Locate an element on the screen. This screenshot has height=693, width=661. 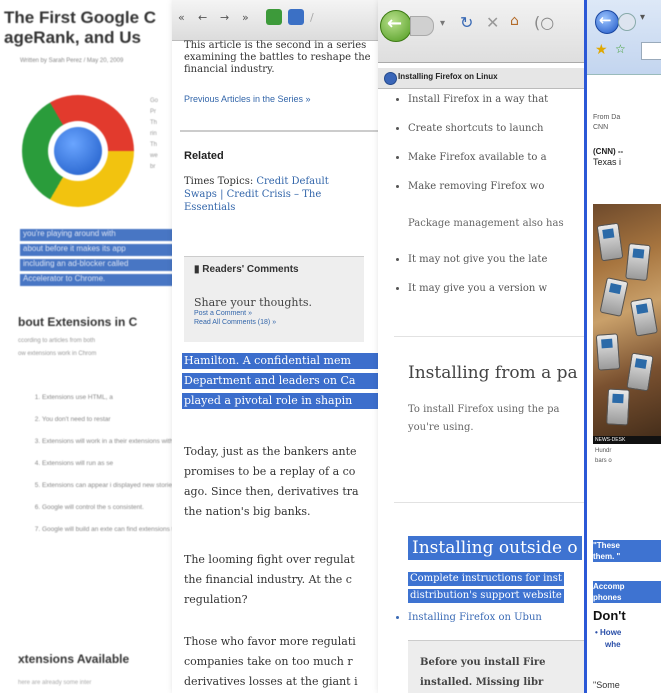
reader-toolbar: « ← → » / is located at coordinates (277, 20).